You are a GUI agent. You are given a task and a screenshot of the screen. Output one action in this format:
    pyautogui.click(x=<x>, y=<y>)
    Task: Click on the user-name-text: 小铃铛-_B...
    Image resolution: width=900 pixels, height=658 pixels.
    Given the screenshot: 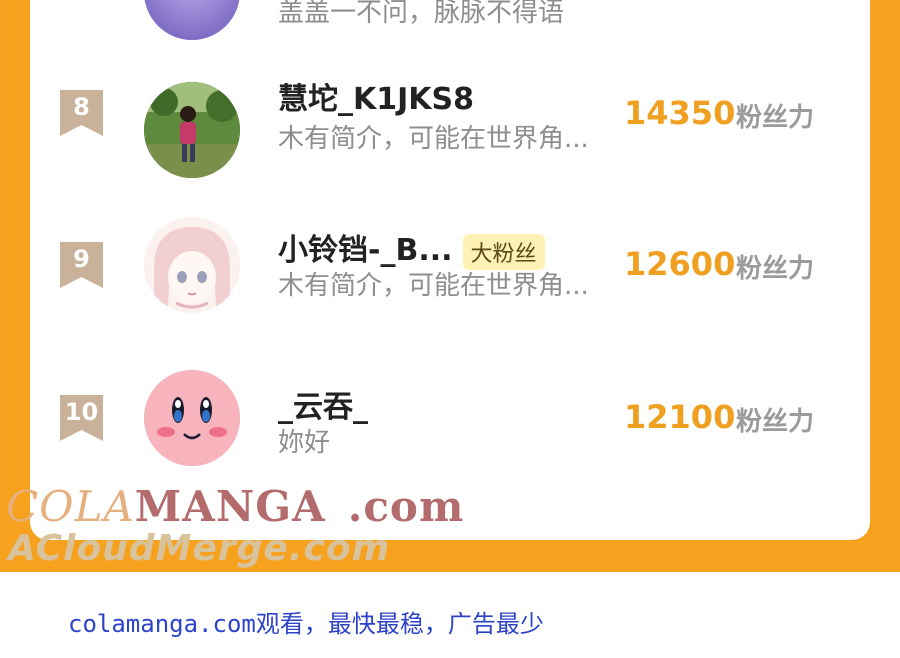 What is the action you would take?
    pyautogui.click(x=365, y=250)
    